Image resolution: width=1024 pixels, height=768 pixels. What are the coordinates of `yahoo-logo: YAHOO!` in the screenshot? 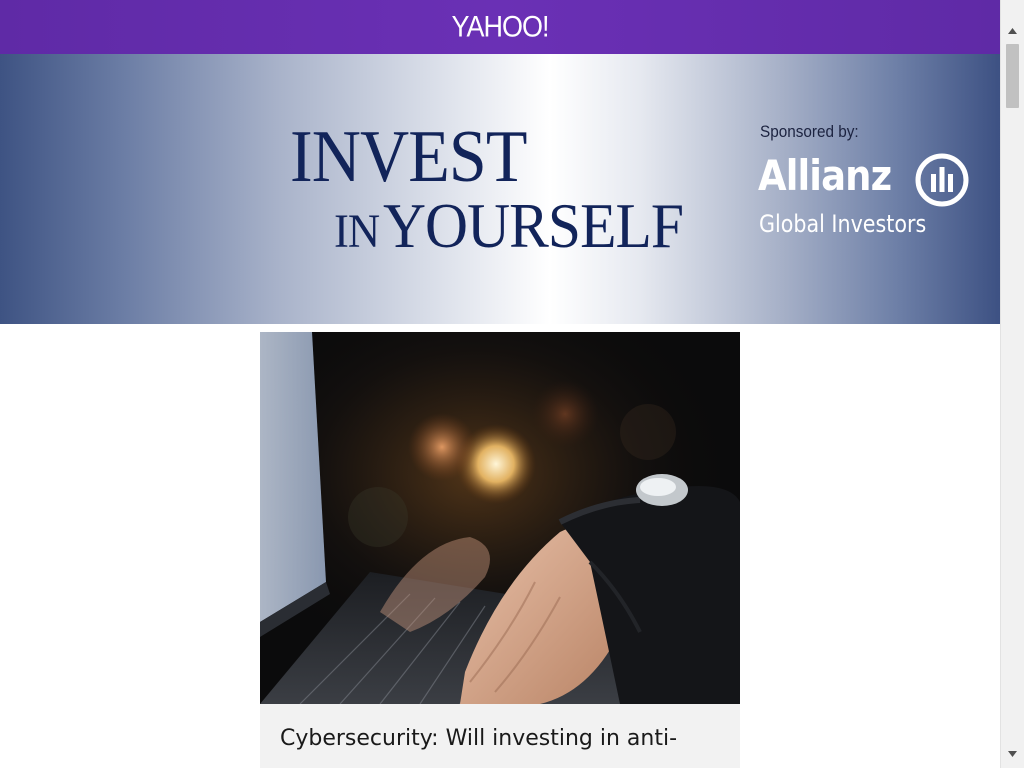 It's located at (500, 26).